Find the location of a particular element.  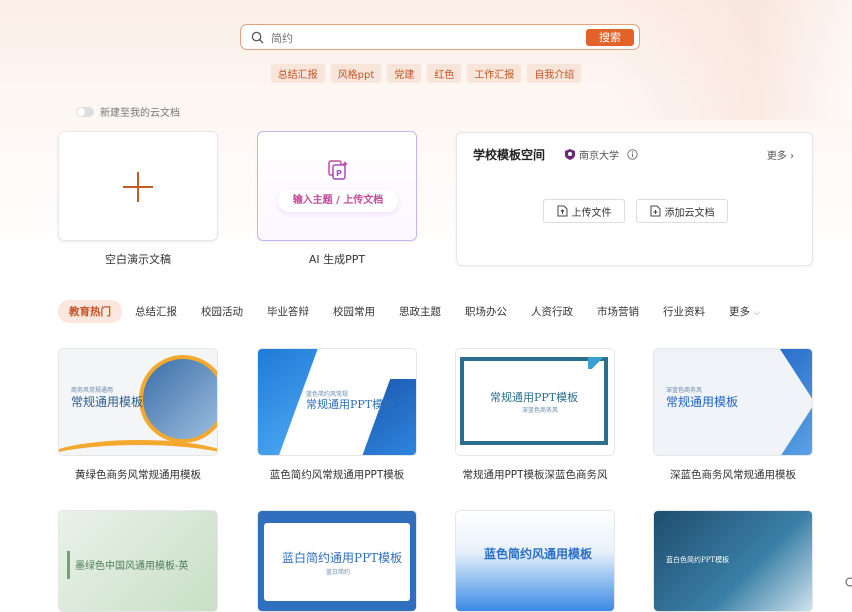

ai-generate-label: AI 生成PPT is located at coordinates (337, 259).